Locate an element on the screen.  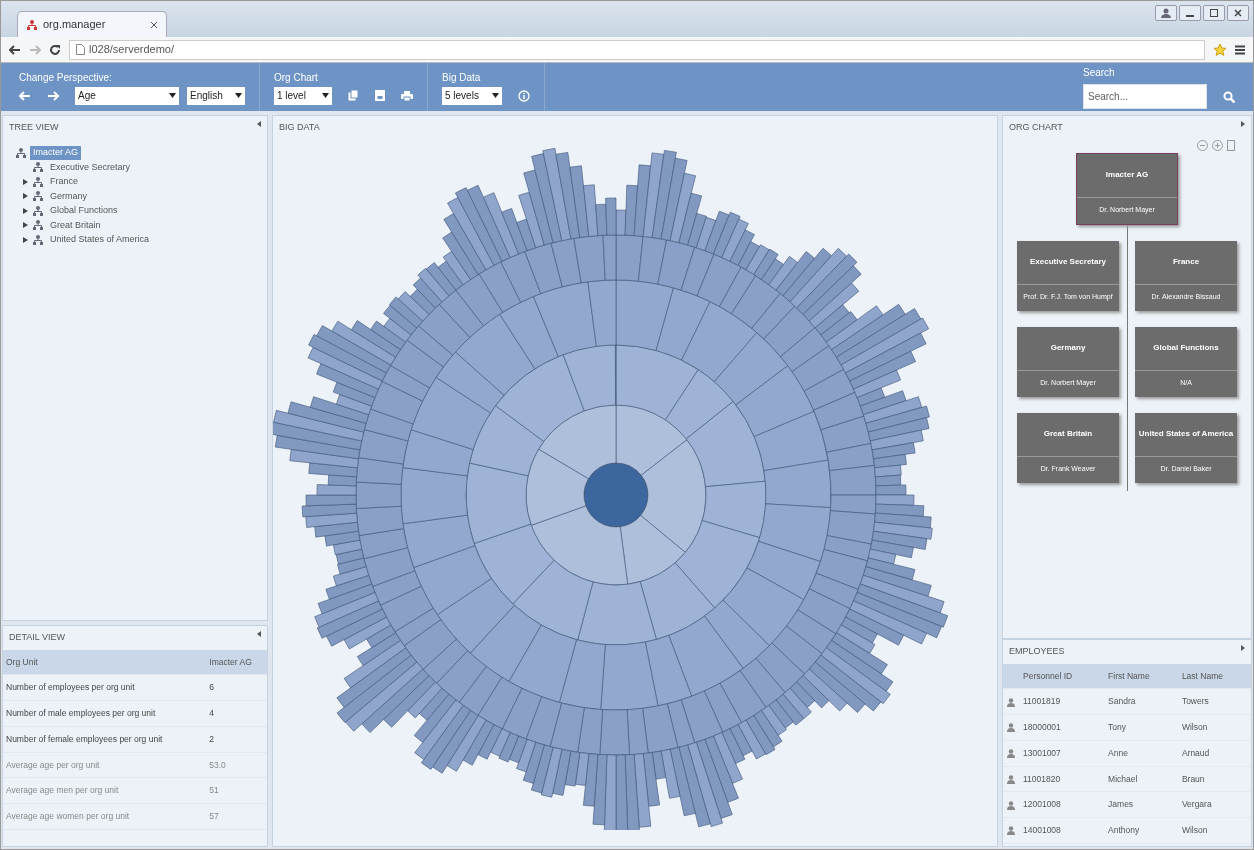
table-cell: 11001819 is located at coordinates (1062, 701).